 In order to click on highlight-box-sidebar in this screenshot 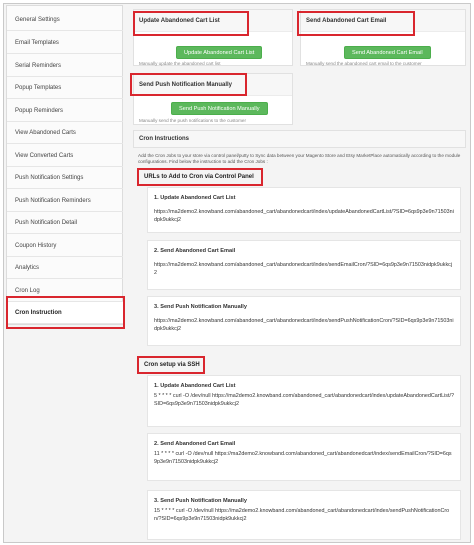, I will do `click(65, 312)`.